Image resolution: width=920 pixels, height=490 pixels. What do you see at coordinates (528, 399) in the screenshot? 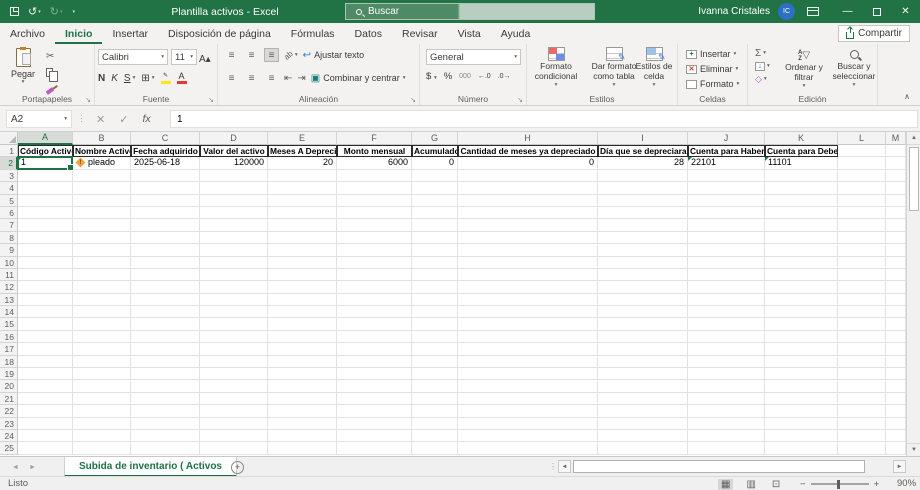
I see `cell-H21` at bounding box center [528, 399].